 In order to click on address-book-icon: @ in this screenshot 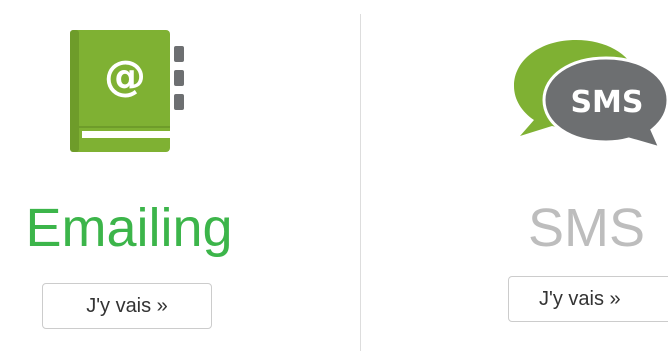, I will do `click(127, 91)`.